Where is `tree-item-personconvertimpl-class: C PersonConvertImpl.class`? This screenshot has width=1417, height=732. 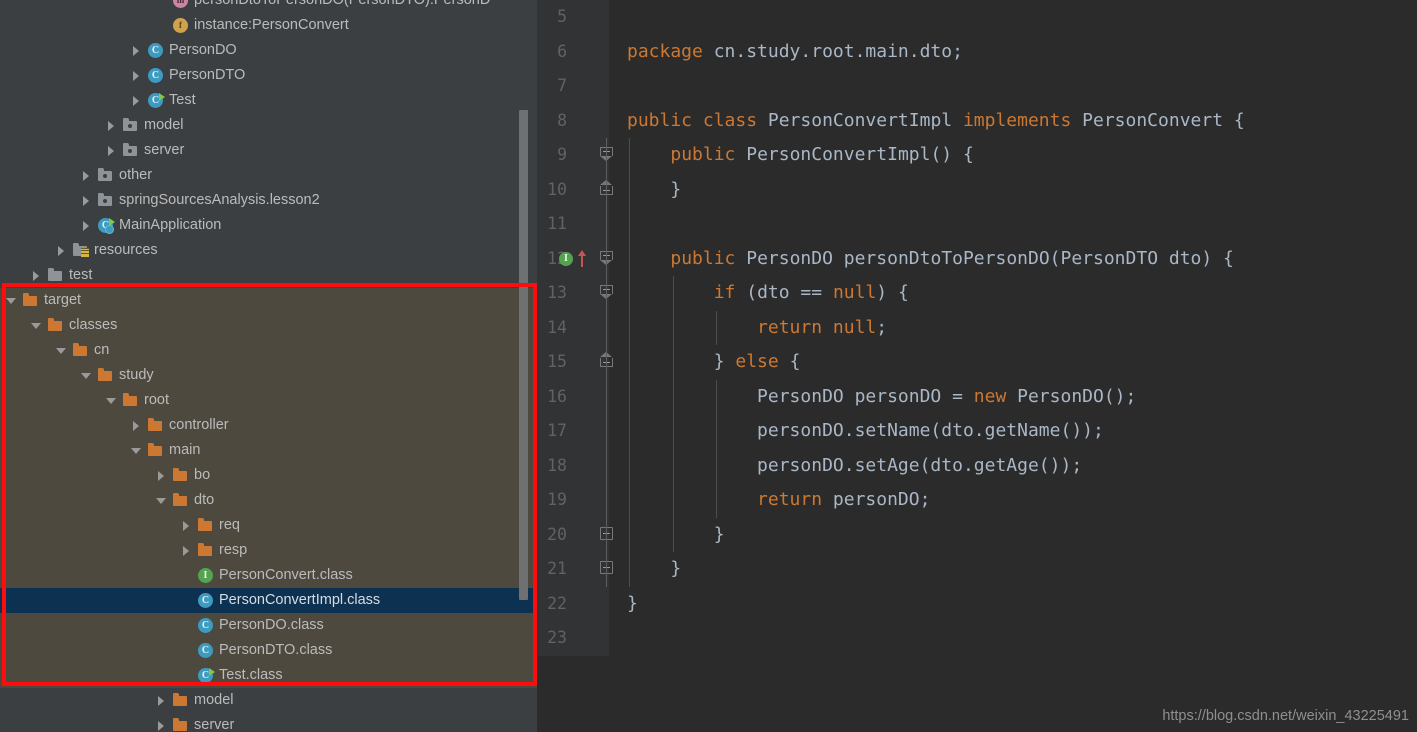
tree-item-personconvertimpl-class: C PersonConvertImpl.class is located at coordinates (268, 600).